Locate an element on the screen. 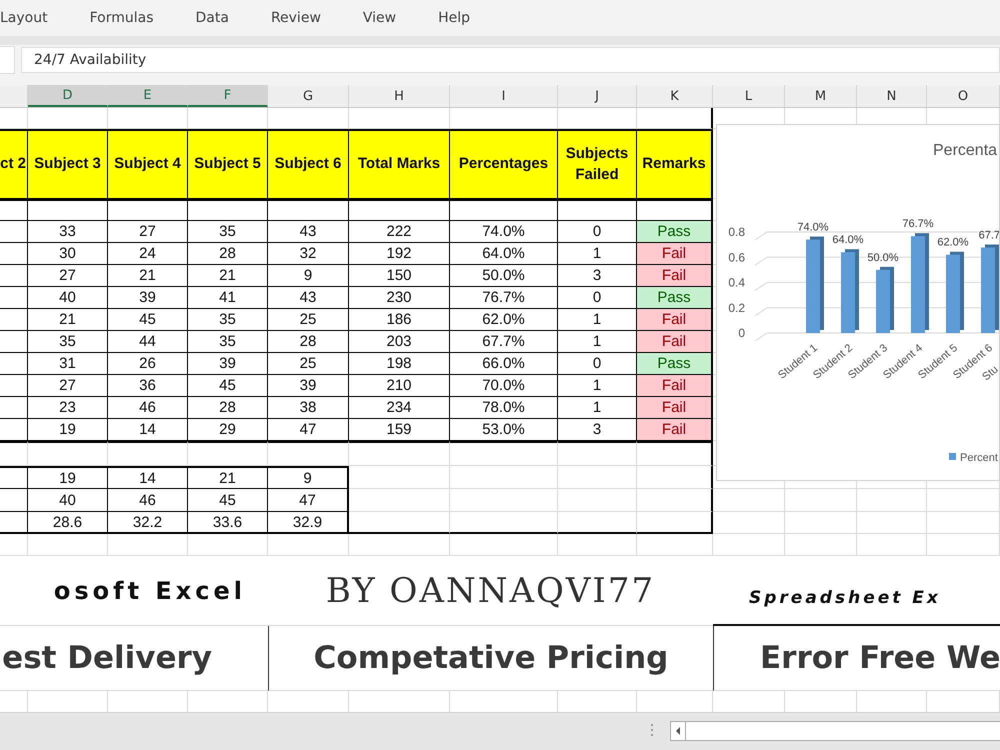  menu-item: Data is located at coordinates (212, 18).